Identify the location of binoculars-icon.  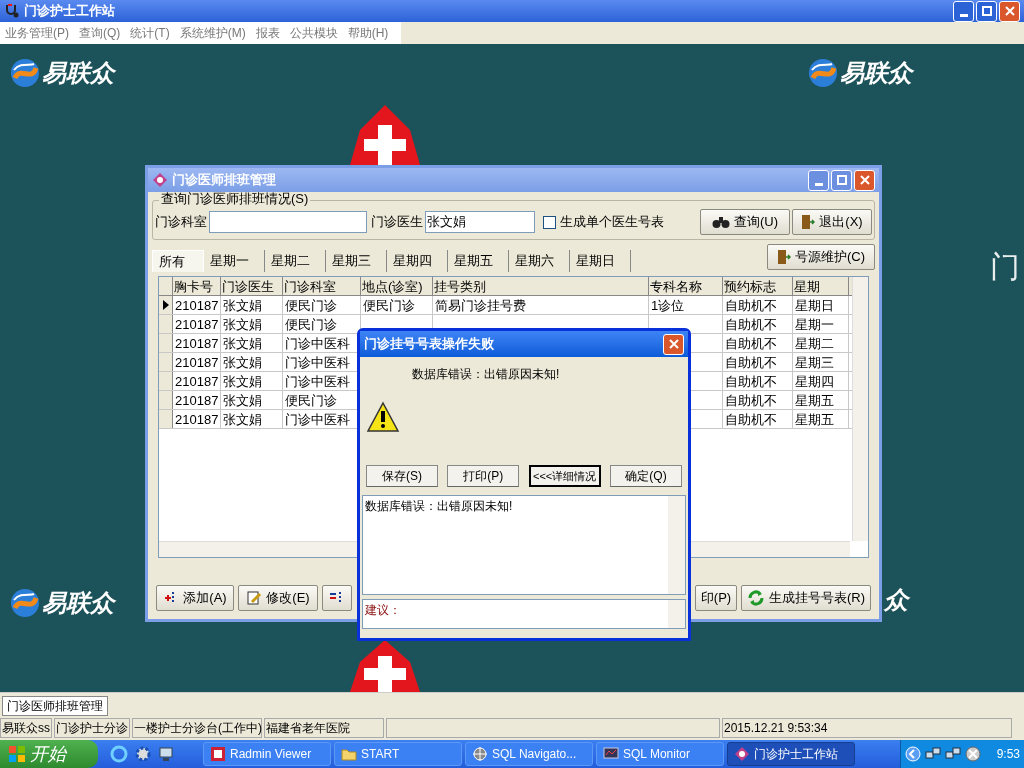
(720, 222).